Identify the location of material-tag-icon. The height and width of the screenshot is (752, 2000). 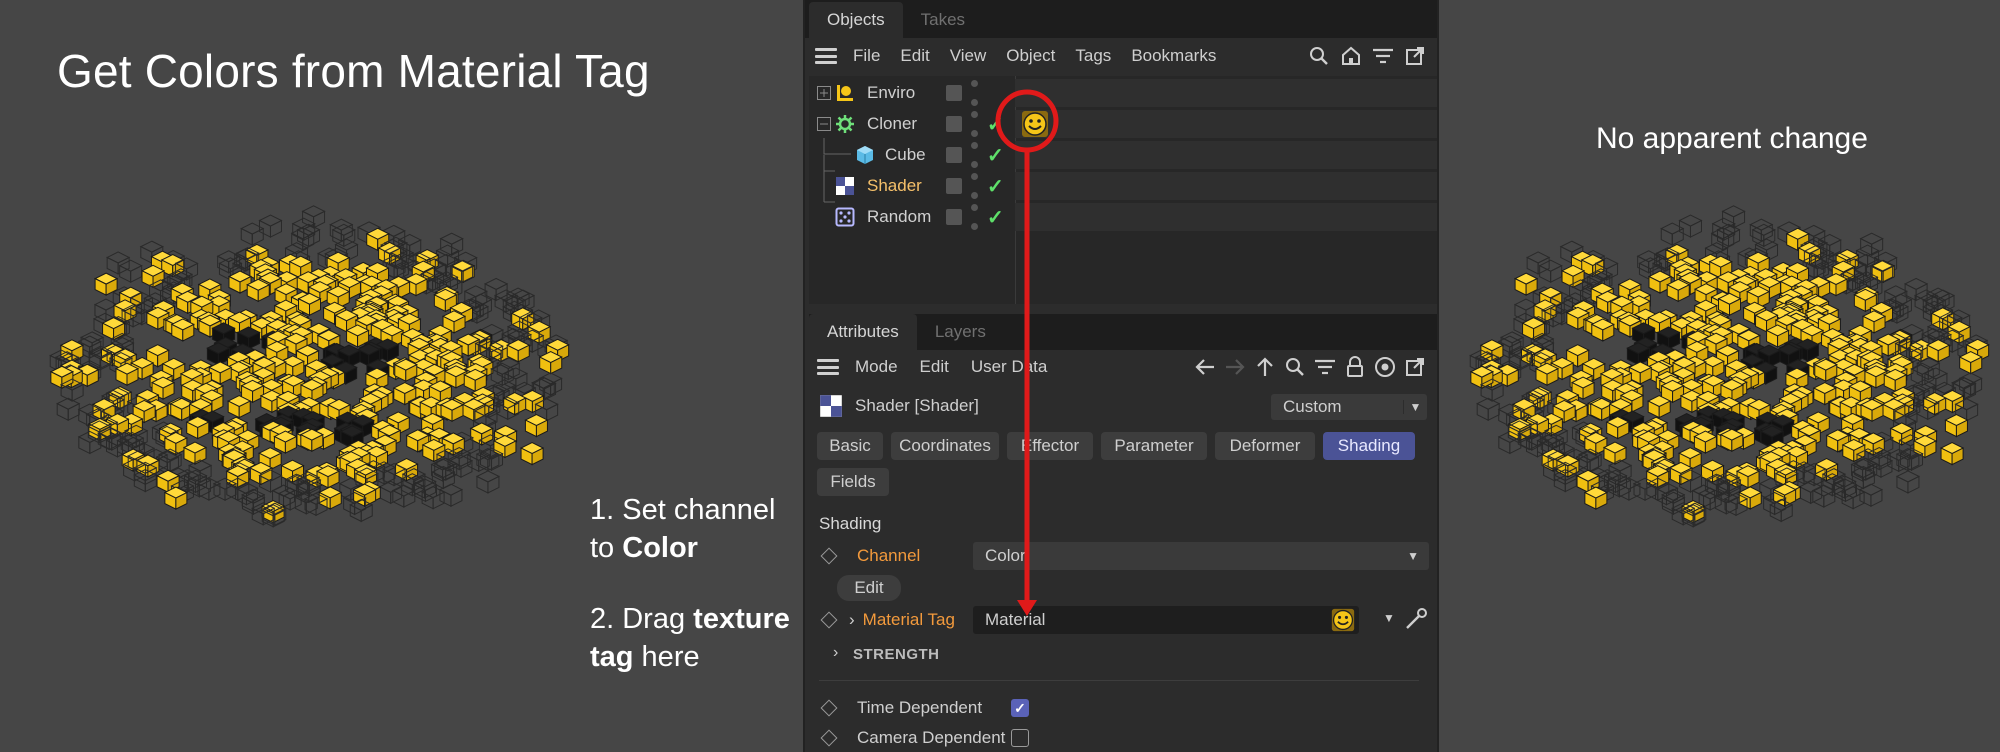
(1035, 124).